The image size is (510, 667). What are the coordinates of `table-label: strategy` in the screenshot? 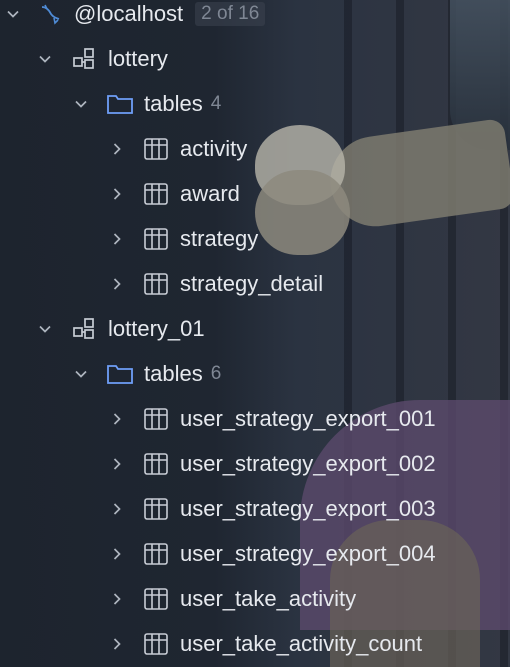 It's located at (219, 238).